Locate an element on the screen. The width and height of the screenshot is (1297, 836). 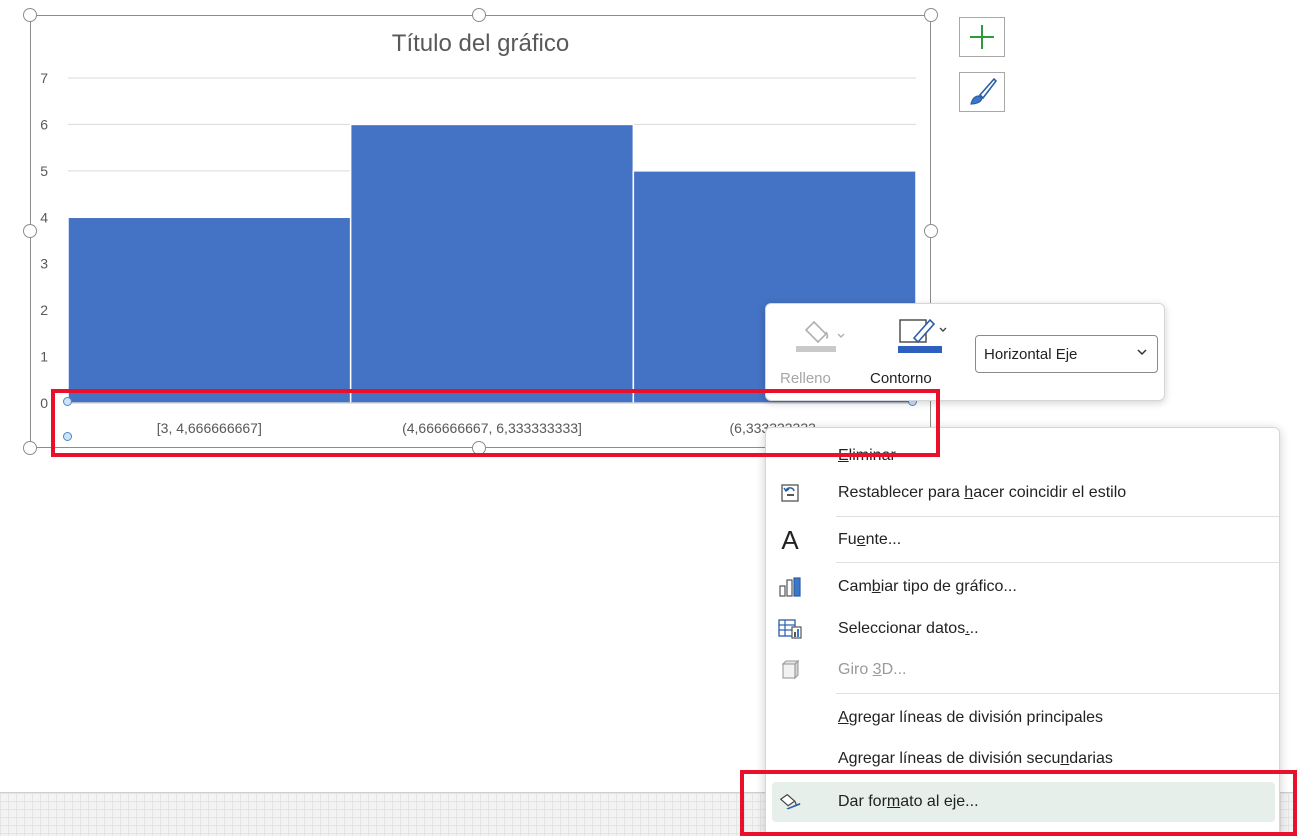
resize-handle-top-right is located at coordinates (931, 15).